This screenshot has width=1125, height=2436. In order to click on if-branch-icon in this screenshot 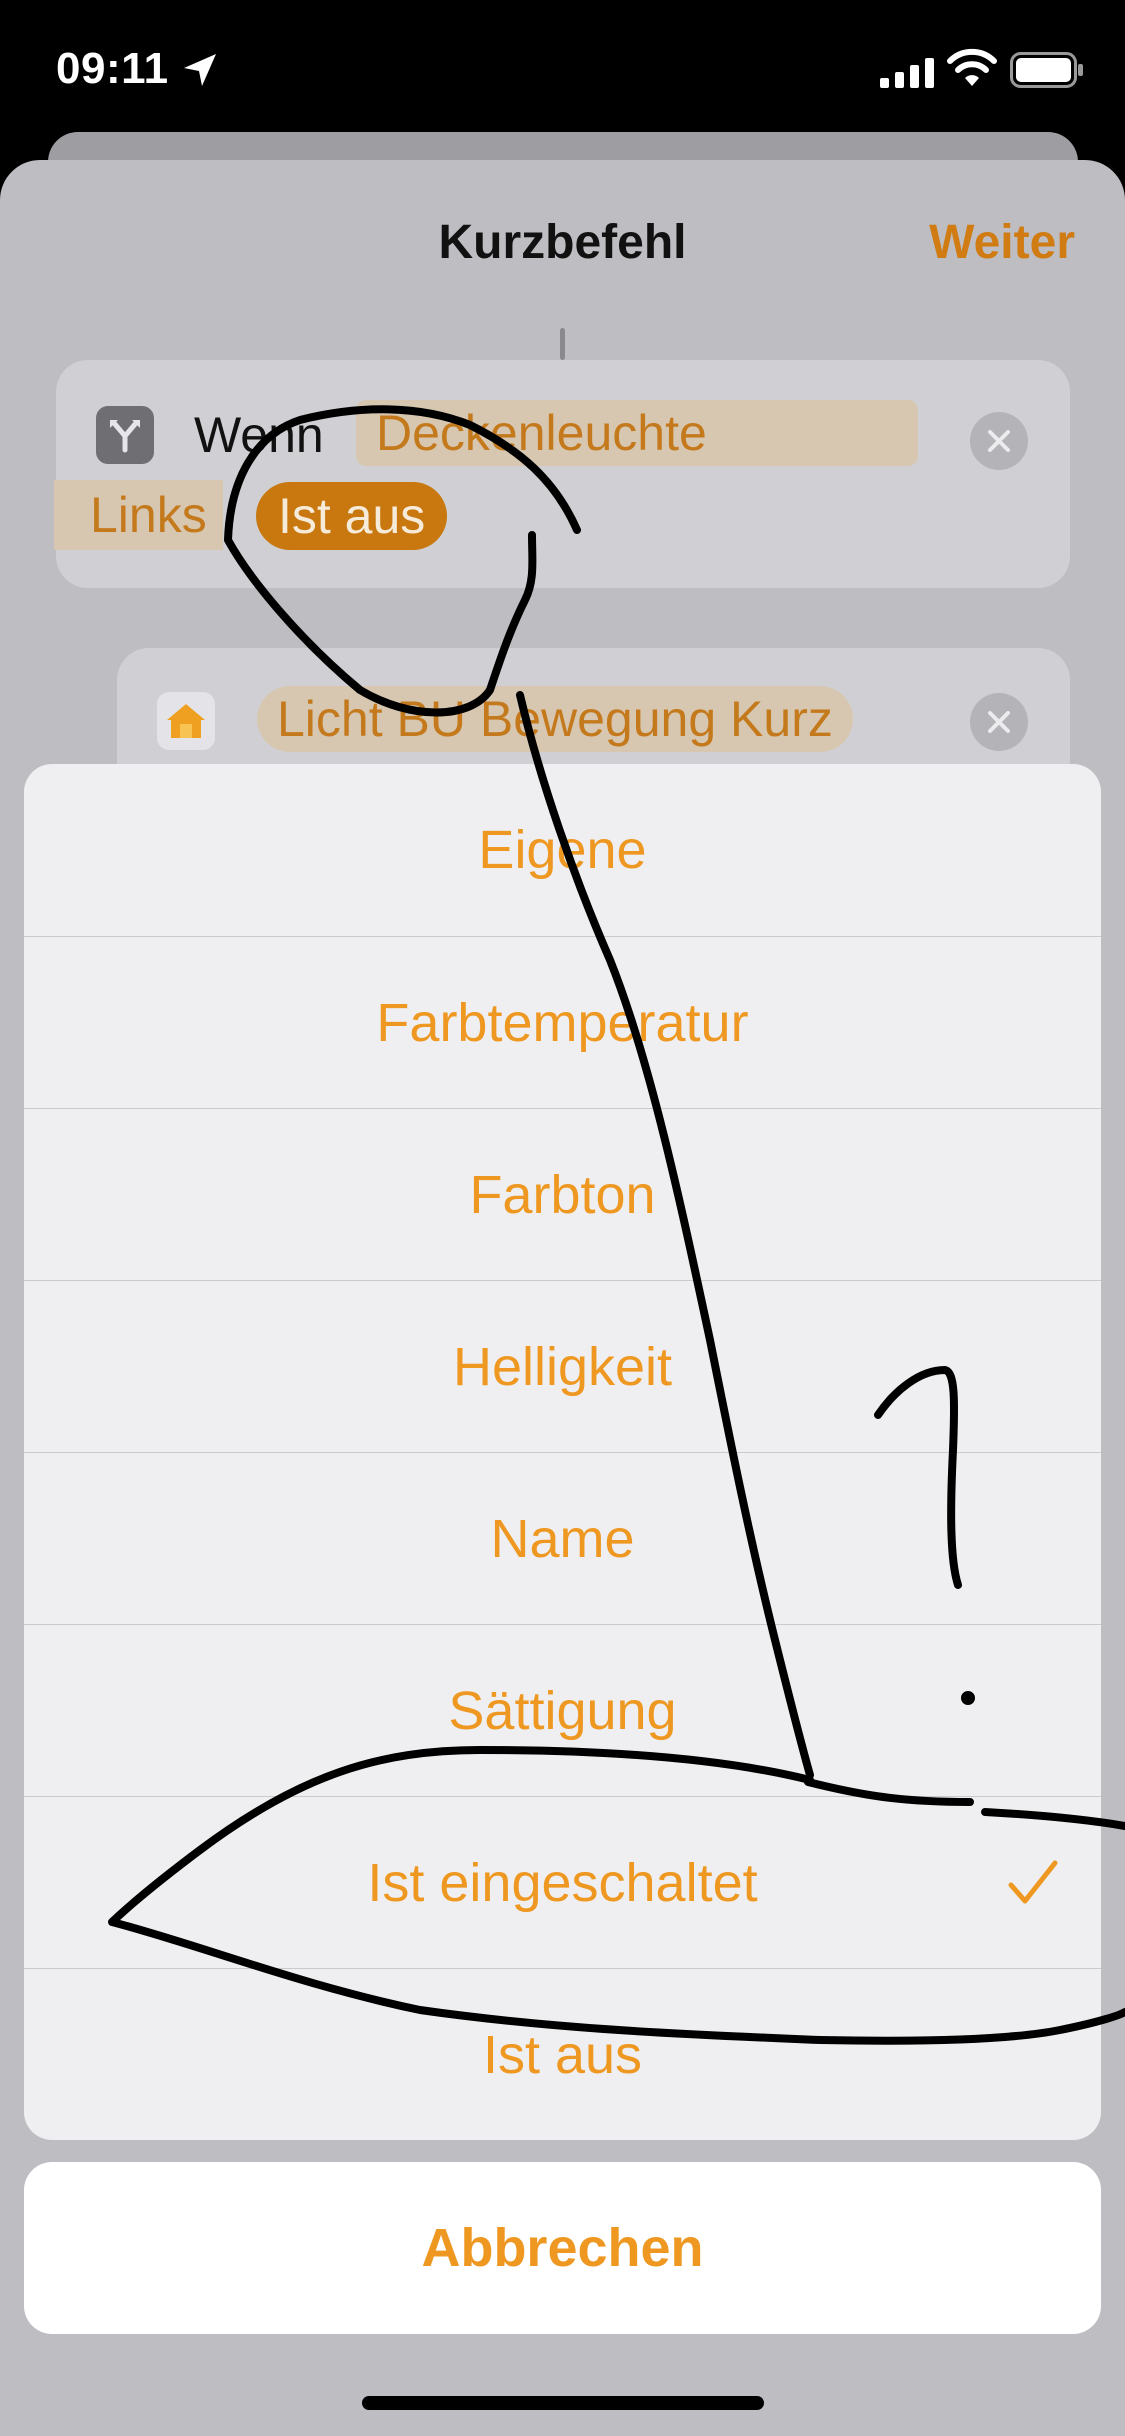, I will do `click(125, 435)`.